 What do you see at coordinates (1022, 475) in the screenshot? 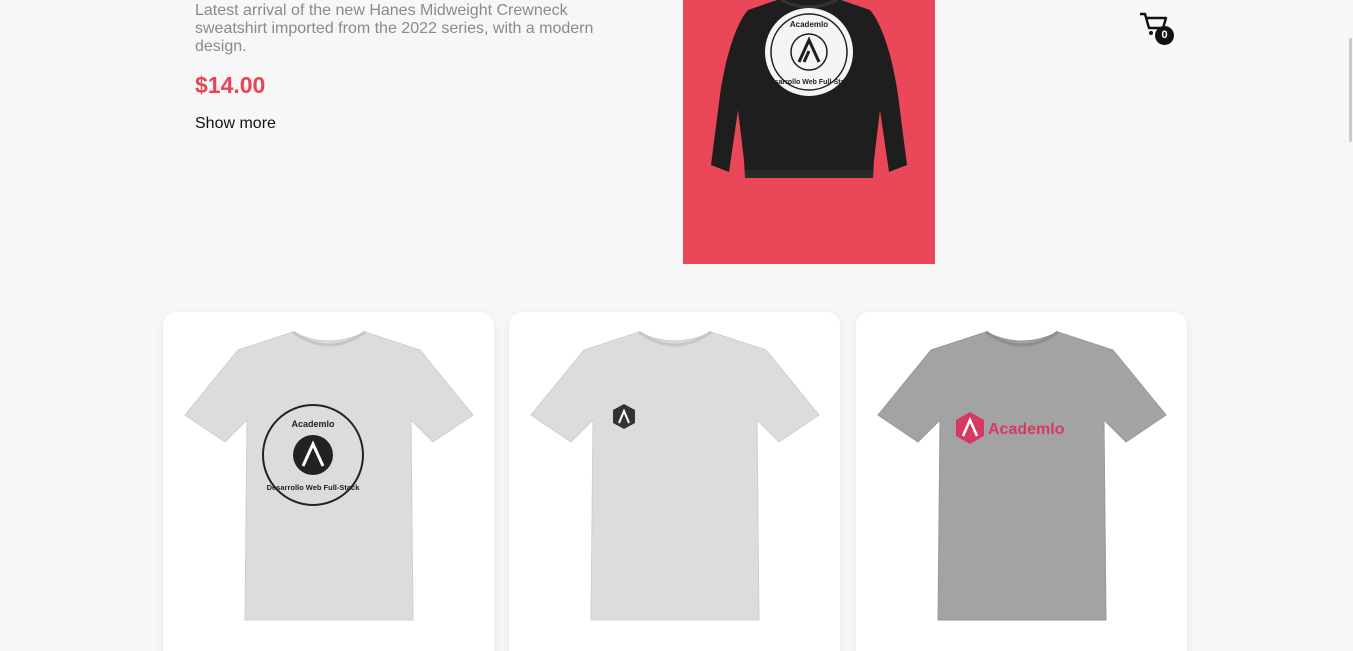
I see `tshirt-image-brand-logo: Academlo` at bounding box center [1022, 475].